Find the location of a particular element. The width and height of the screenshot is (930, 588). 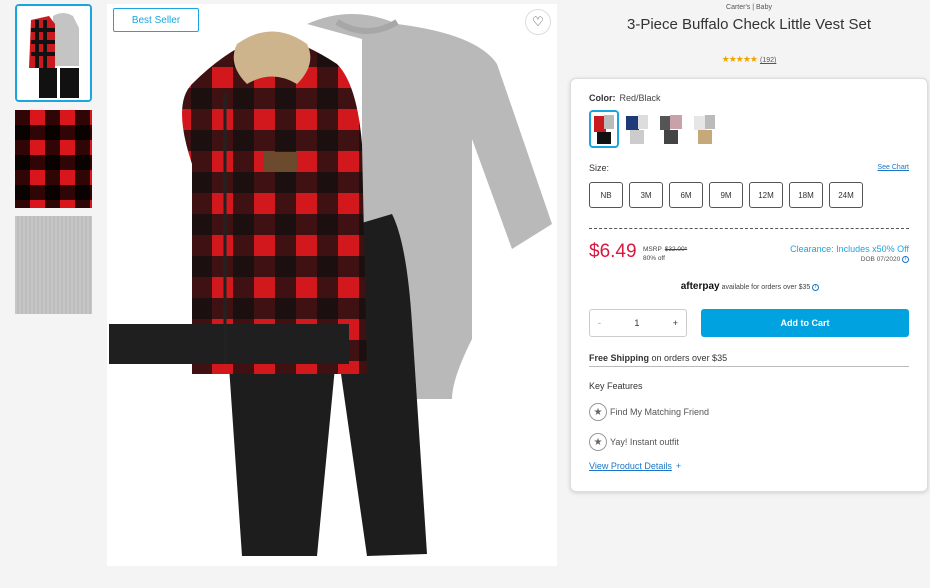

size-option: 9M is located at coordinates (726, 195).